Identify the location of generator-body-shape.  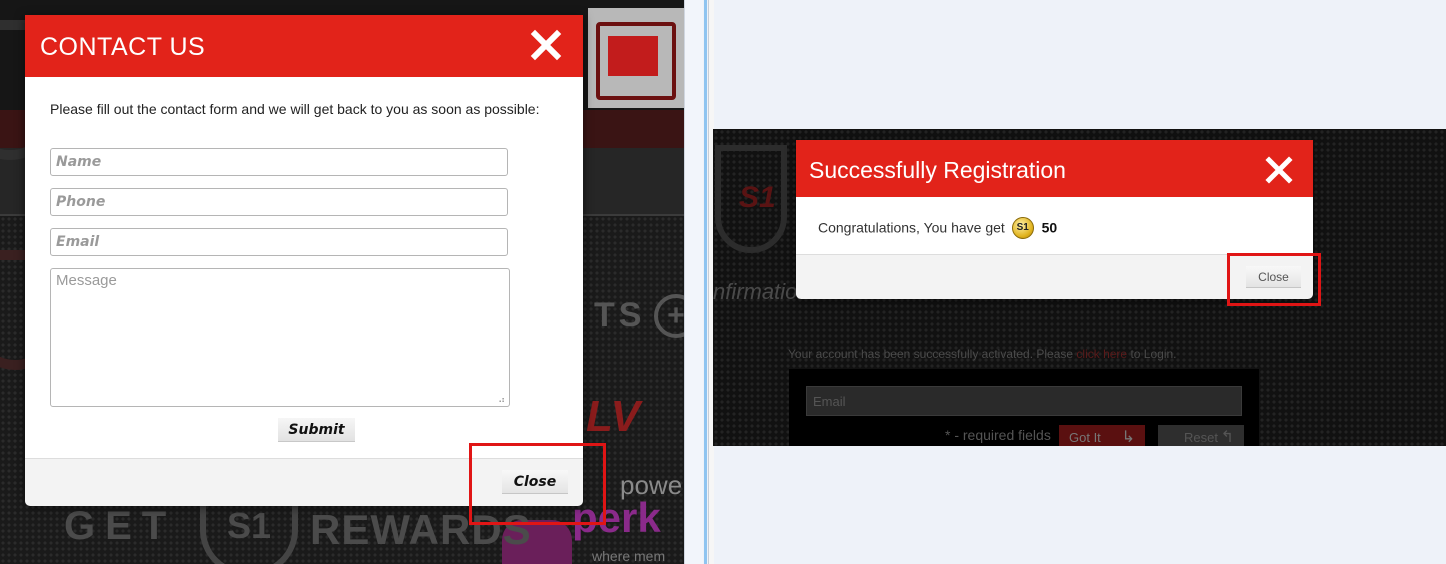
(633, 56).